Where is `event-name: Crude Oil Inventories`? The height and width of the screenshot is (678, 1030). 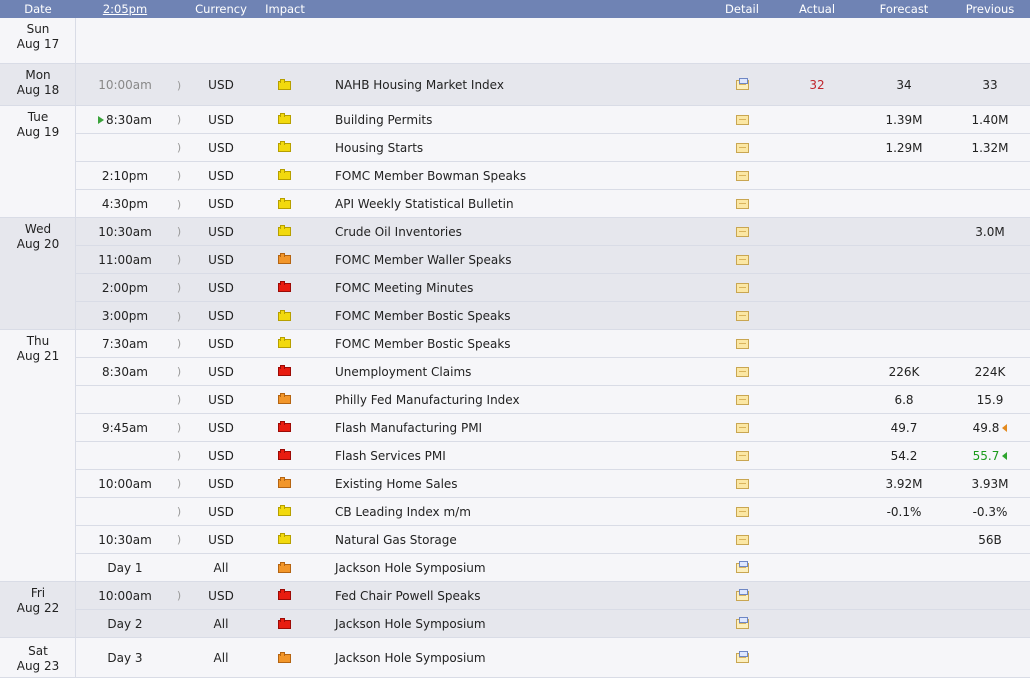 event-name: Crude Oil Inventories is located at coordinates (525, 231).